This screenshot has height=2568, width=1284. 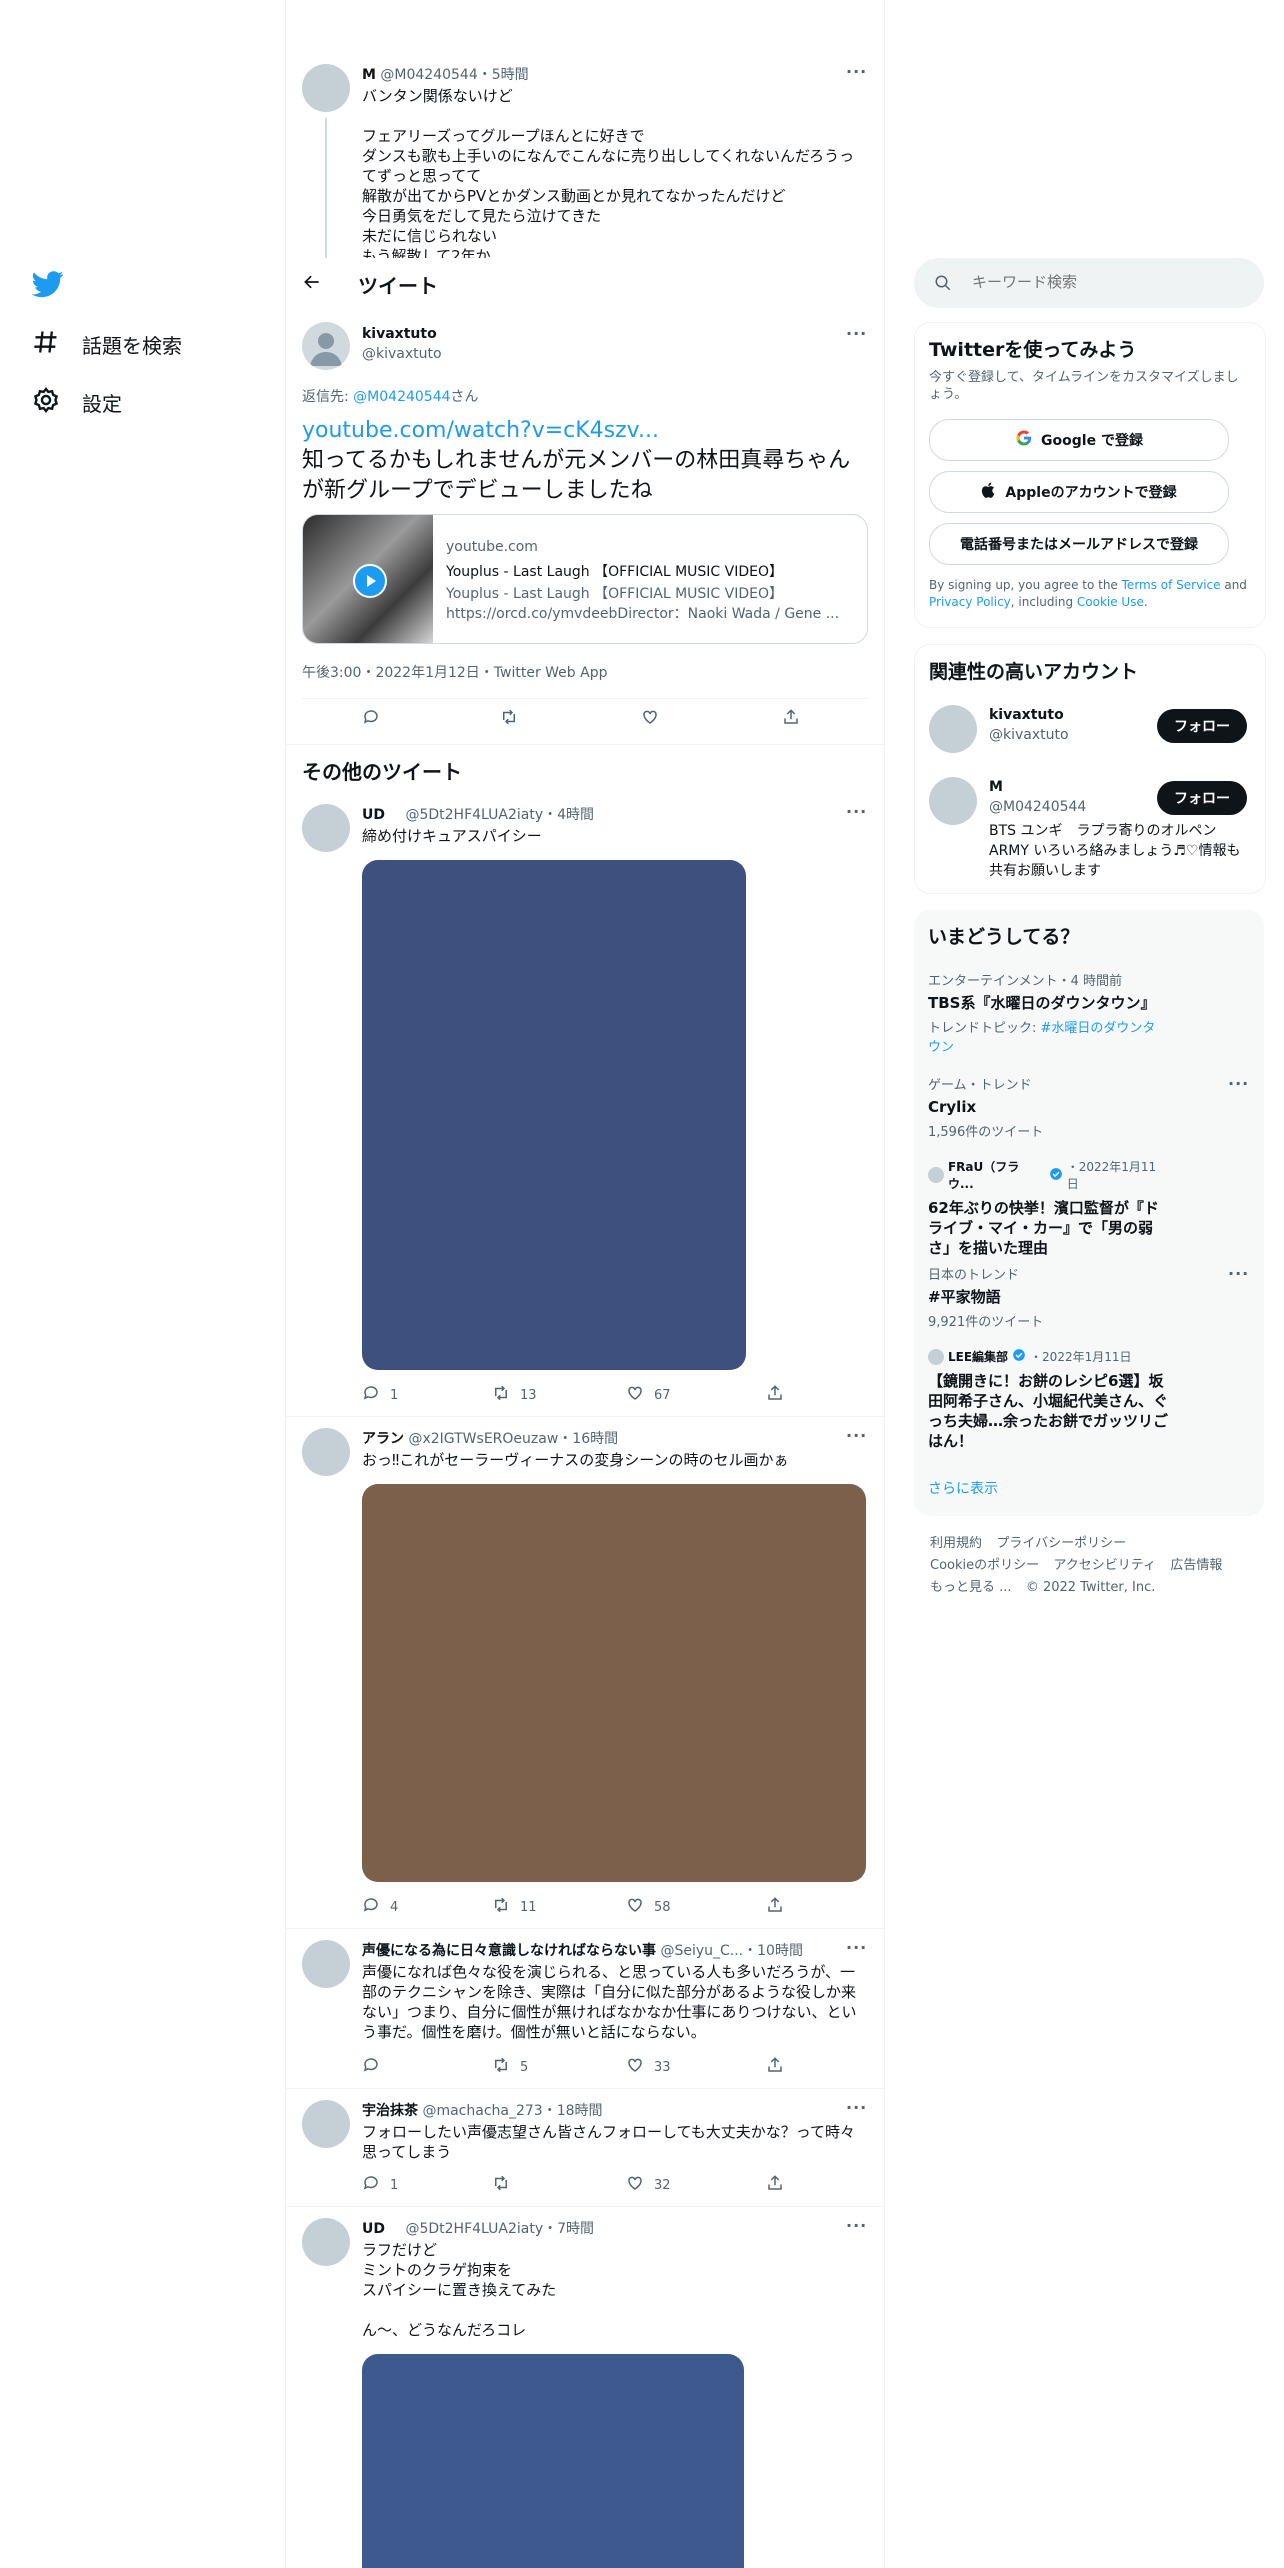 What do you see at coordinates (312, 284) in the screenshot?
I see `back-arrow-icon` at bounding box center [312, 284].